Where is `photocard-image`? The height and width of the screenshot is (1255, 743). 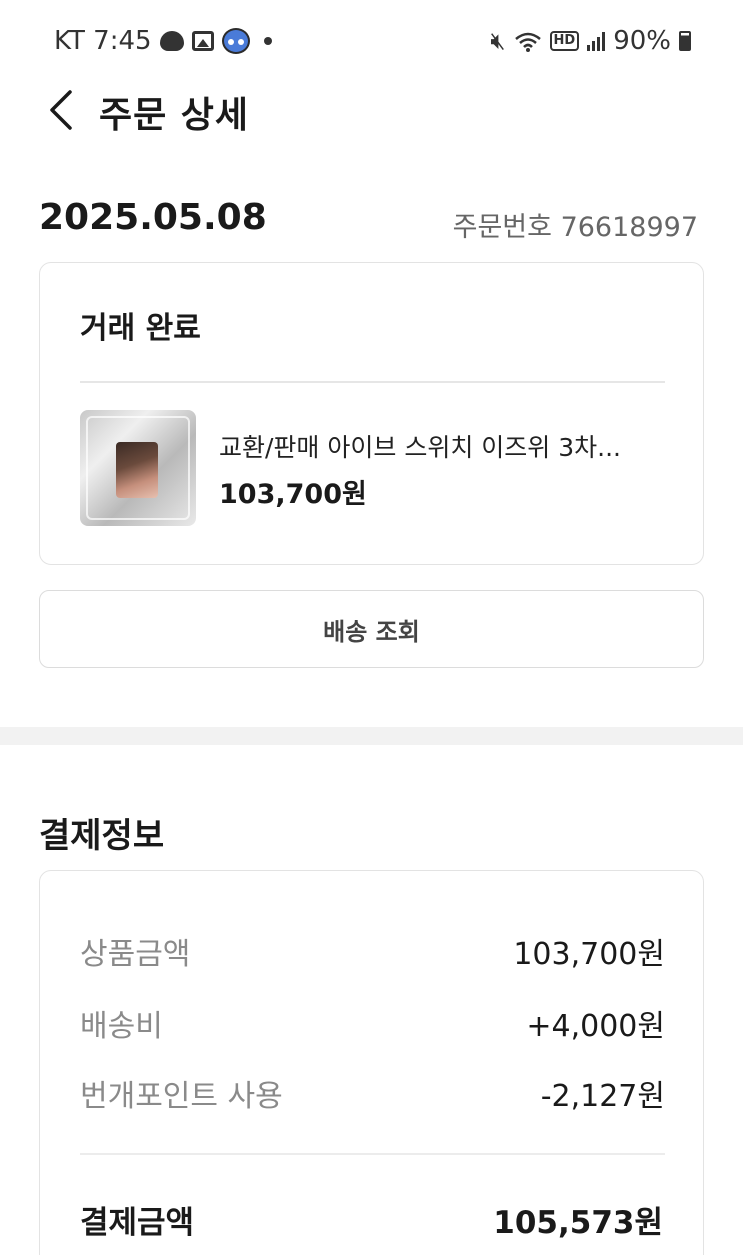 photocard-image is located at coordinates (137, 470).